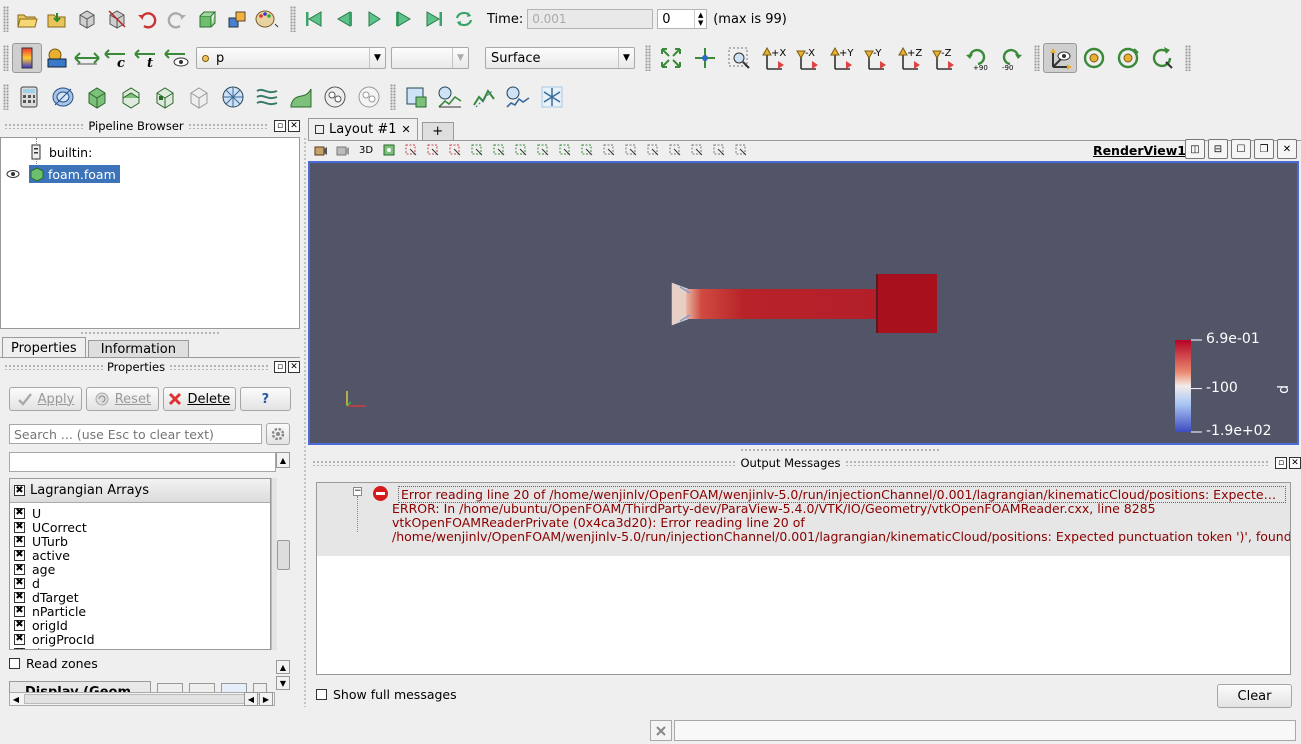 The height and width of the screenshot is (744, 1301). What do you see at coordinates (314, 19) in the screenshot?
I see `first-frame-button` at bounding box center [314, 19].